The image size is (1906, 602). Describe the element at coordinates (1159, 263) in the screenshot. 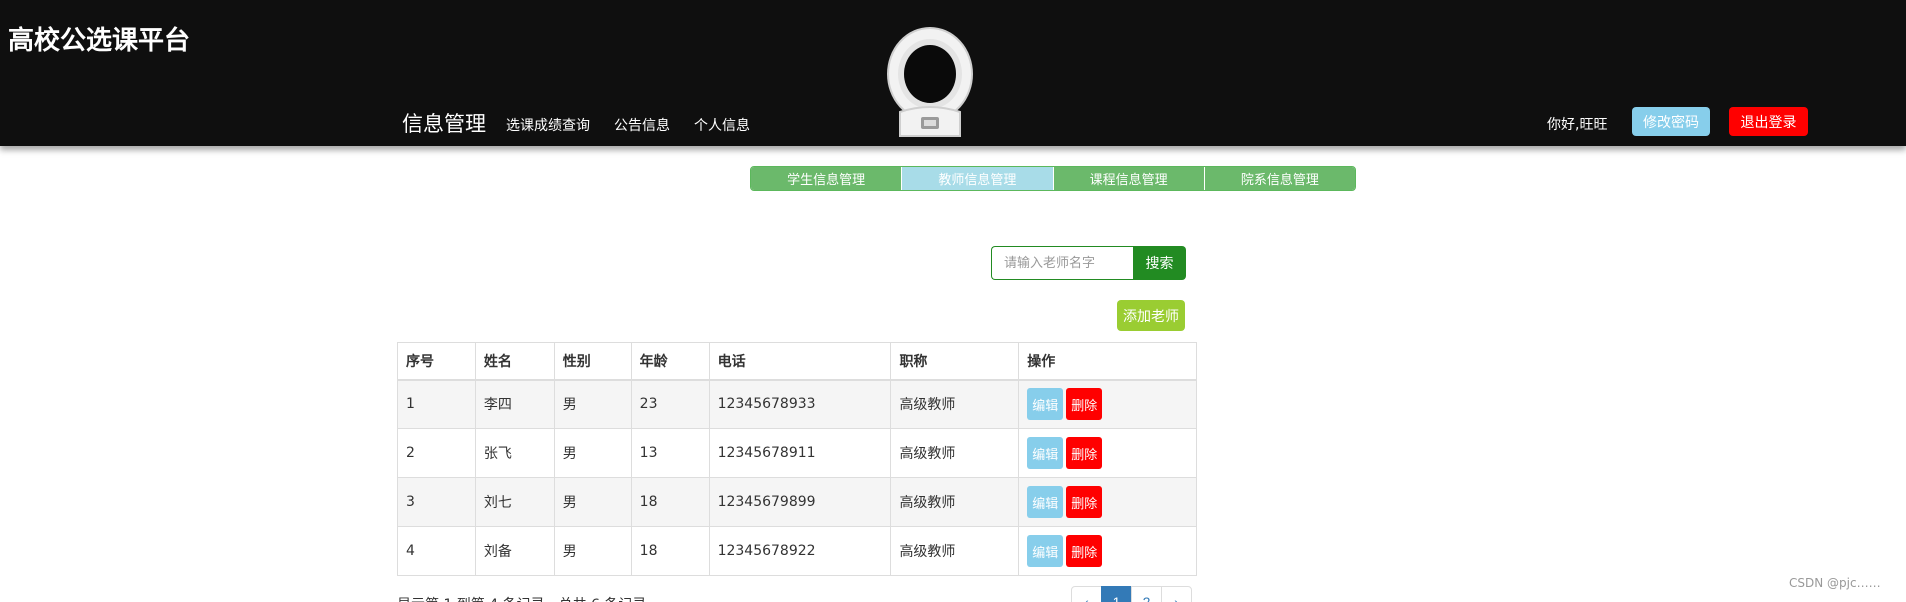

I see `search-button: 搜索` at that location.